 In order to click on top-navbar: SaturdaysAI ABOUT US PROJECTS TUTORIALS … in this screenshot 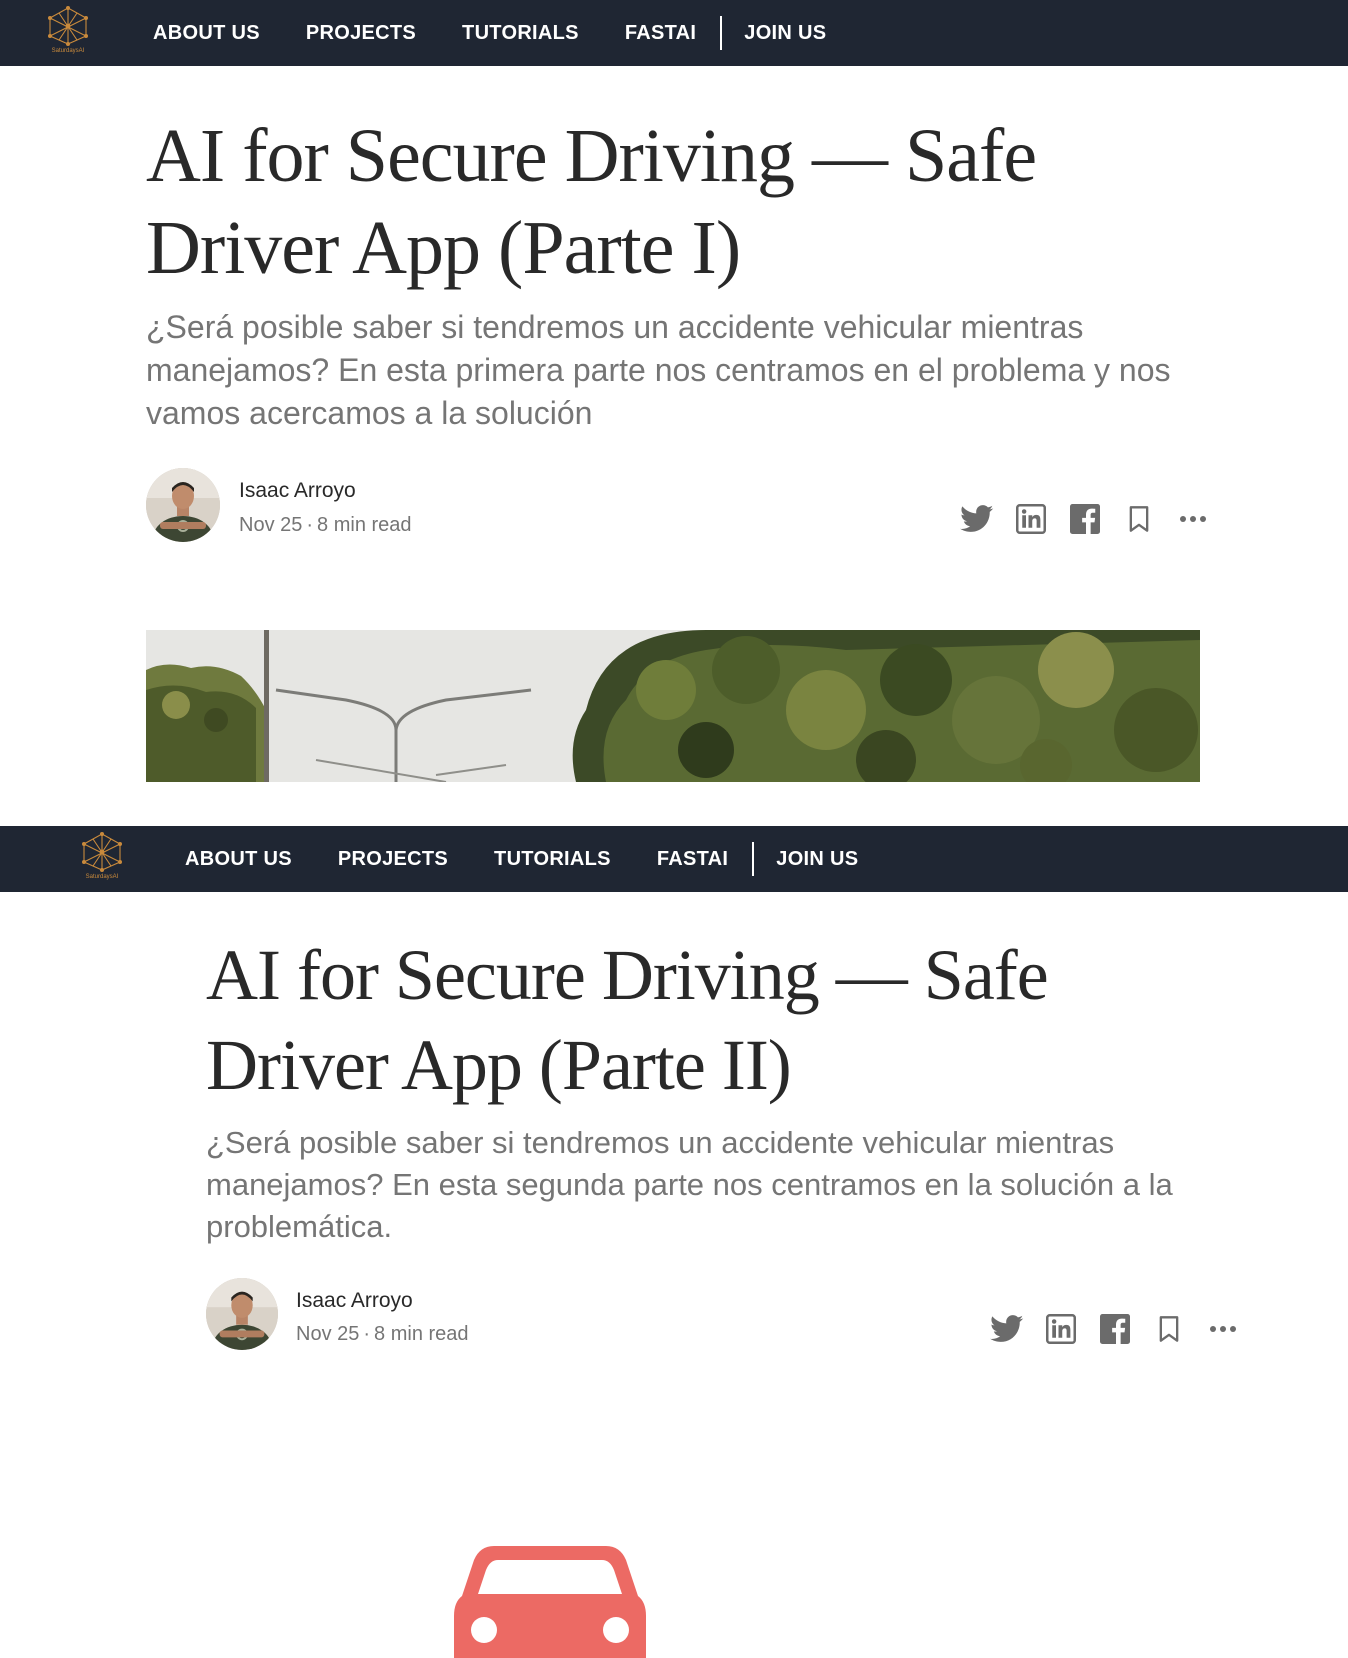, I will do `click(674, 33)`.